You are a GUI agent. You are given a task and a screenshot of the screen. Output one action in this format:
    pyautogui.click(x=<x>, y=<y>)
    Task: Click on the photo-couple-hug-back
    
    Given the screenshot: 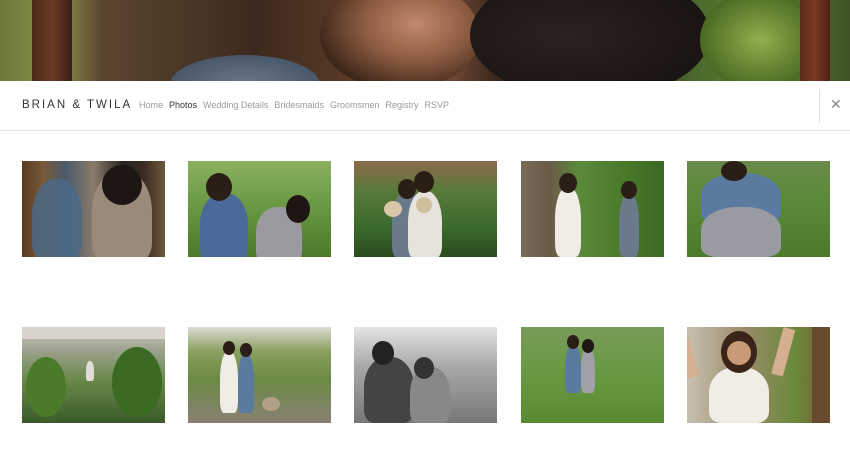 What is the action you would take?
    pyautogui.click(x=758, y=209)
    